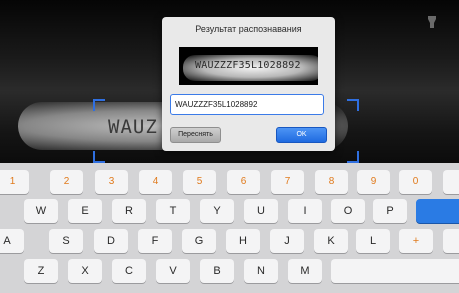 This screenshot has width=459, height=293. What do you see at coordinates (261, 211) in the screenshot?
I see `key-u: U` at bounding box center [261, 211].